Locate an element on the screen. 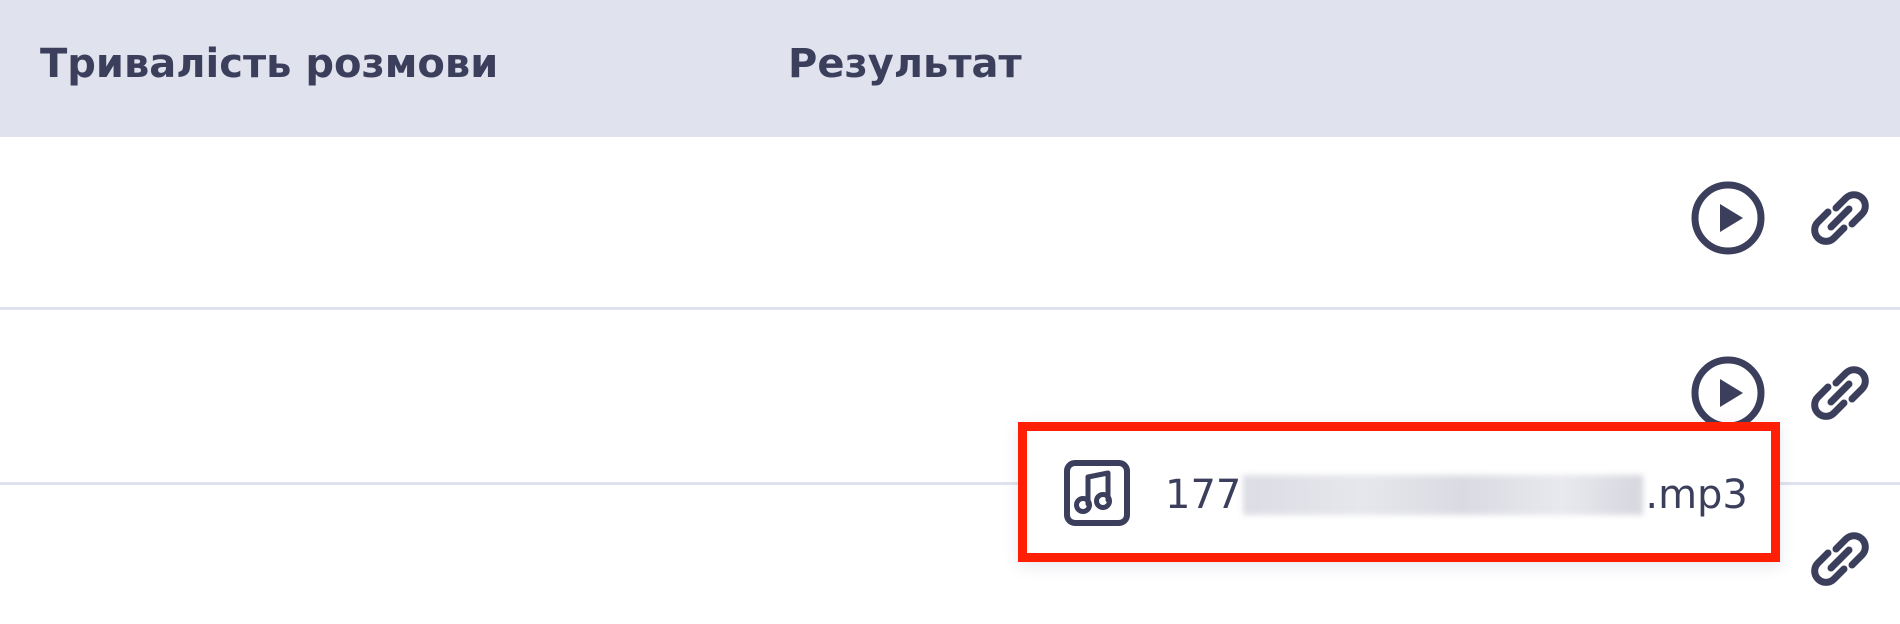  column-header-duration: Тривалість розмови is located at coordinates (269, 64).